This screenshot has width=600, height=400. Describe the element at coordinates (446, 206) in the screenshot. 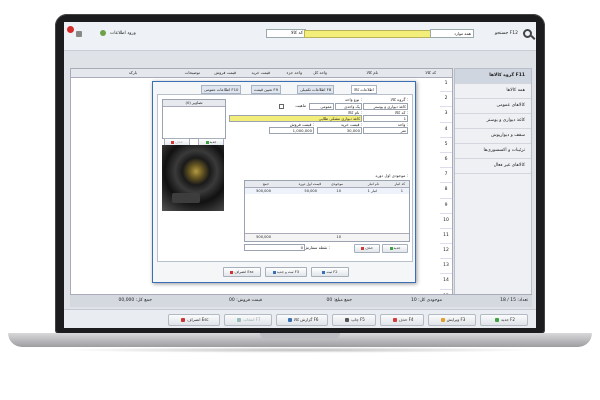

I see `table-row: 9` at that location.